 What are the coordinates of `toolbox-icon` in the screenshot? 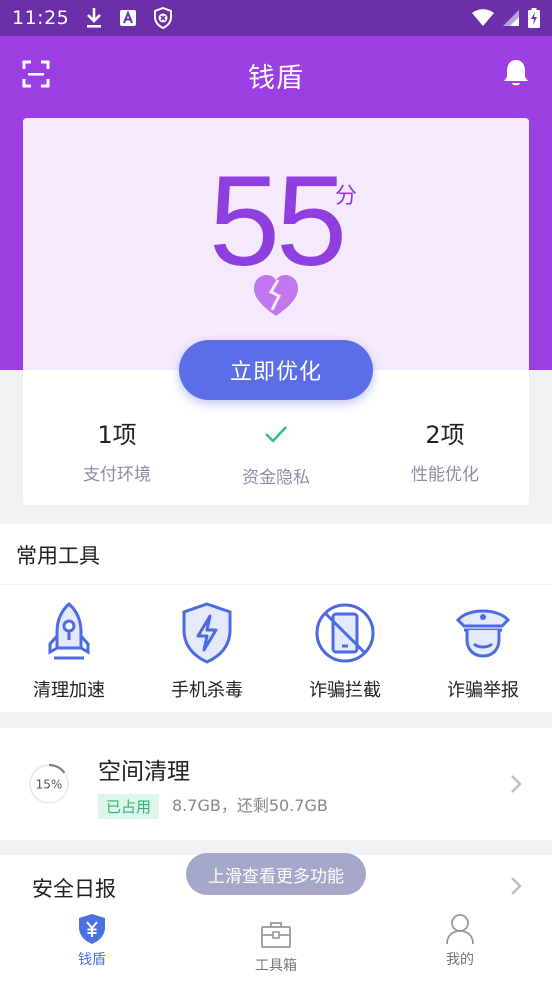 It's located at (276, 935).